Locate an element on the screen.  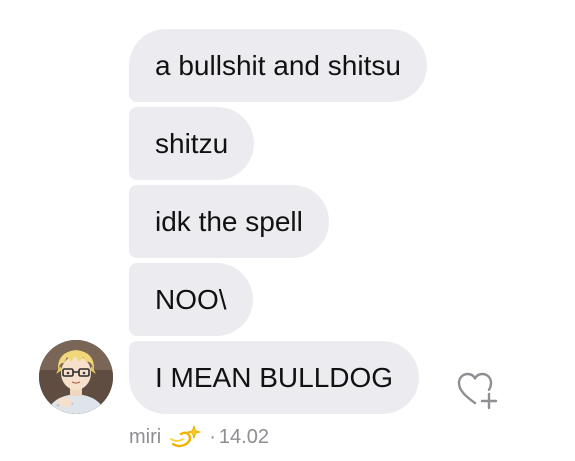
message-time: 14.02 is located at coordinates (243, 436).